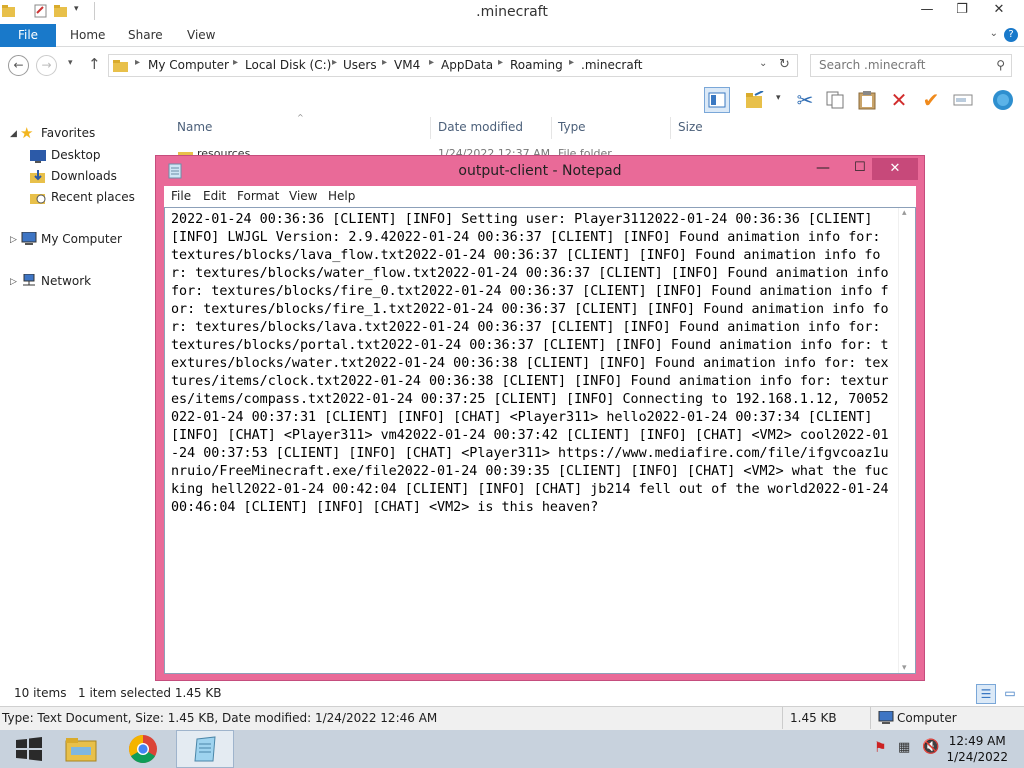  Describe the element at coordinates (360, 65) in the screenshot. I see `breadcrumb-users: Users` at that location.